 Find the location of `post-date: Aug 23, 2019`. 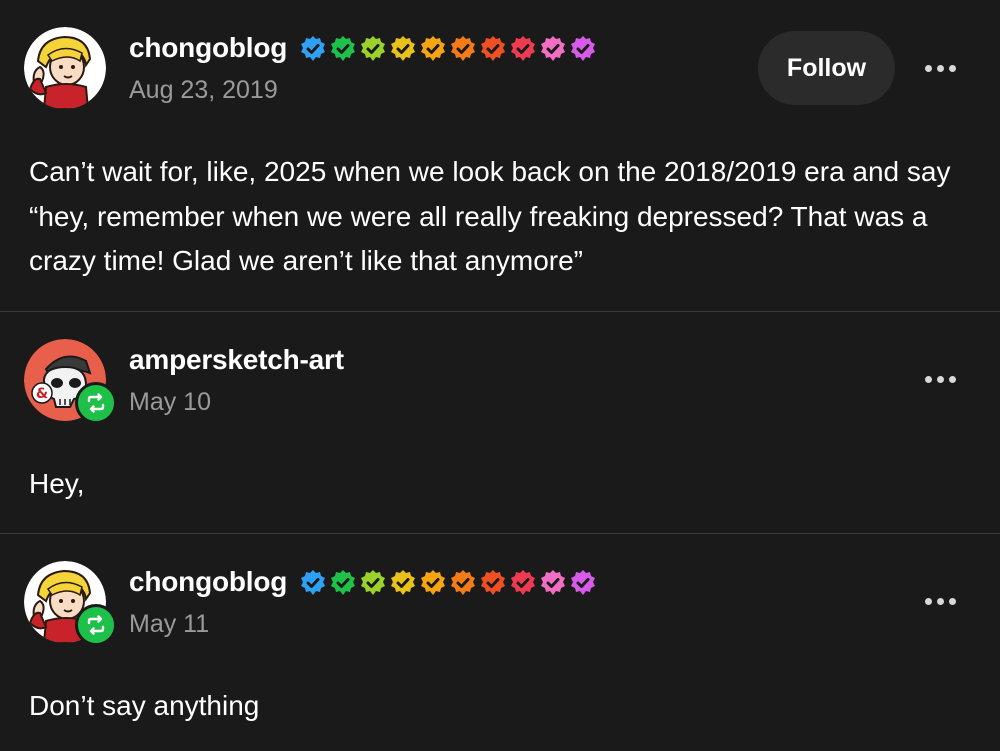

post-date: Aug 23, 2019 is located at coordinates (203, 90).